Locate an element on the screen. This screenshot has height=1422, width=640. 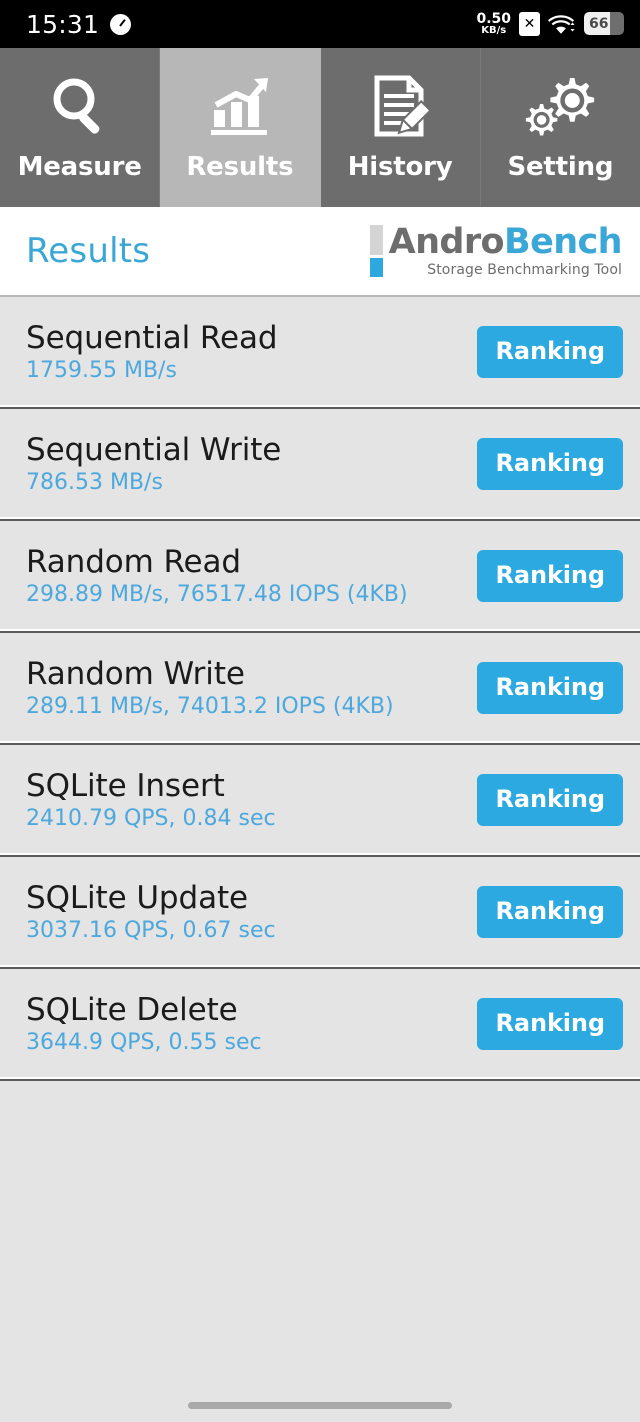
logo-bar-bottom is located at coordinates (376, 267).